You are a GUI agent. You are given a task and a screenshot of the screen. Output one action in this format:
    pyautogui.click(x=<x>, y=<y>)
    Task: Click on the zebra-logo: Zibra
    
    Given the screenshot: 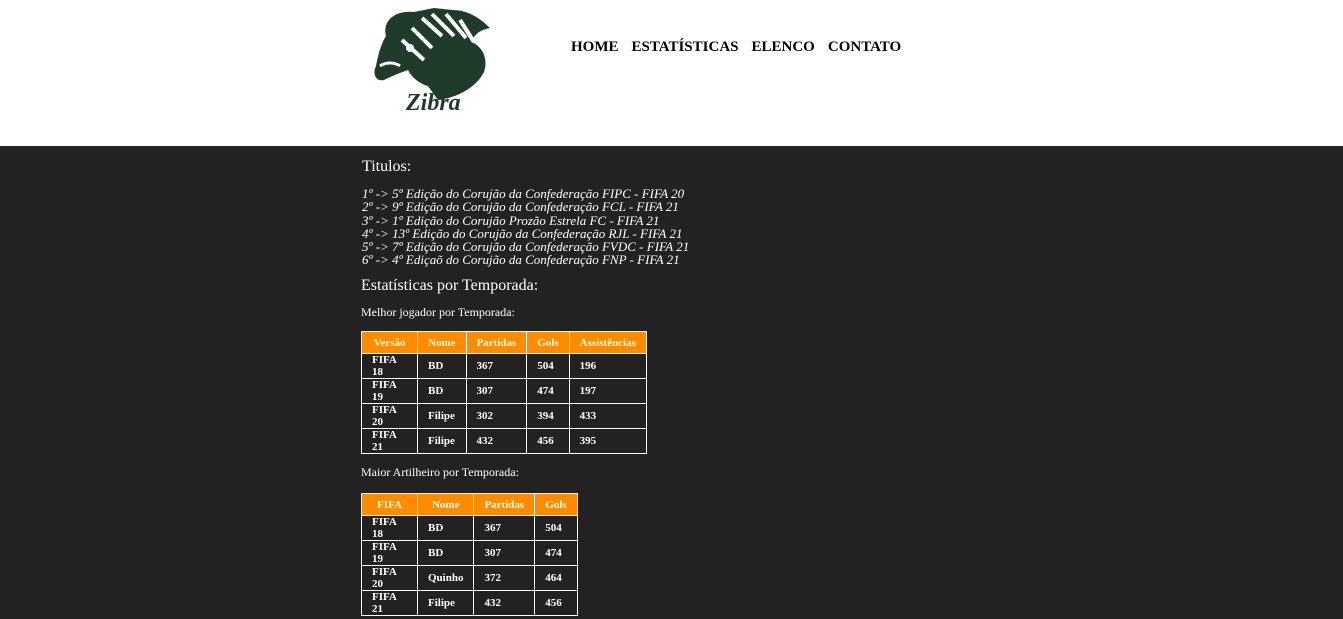 What is the action you would take?
    pyautogui.click(x=434, y=65)
    